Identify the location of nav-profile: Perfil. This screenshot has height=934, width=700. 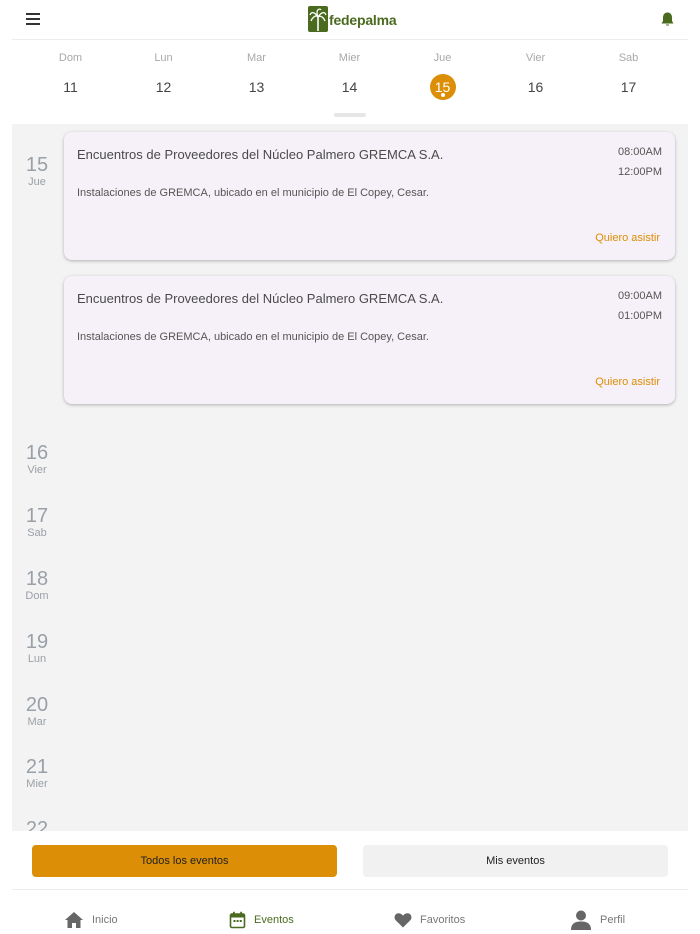
(597, 920).